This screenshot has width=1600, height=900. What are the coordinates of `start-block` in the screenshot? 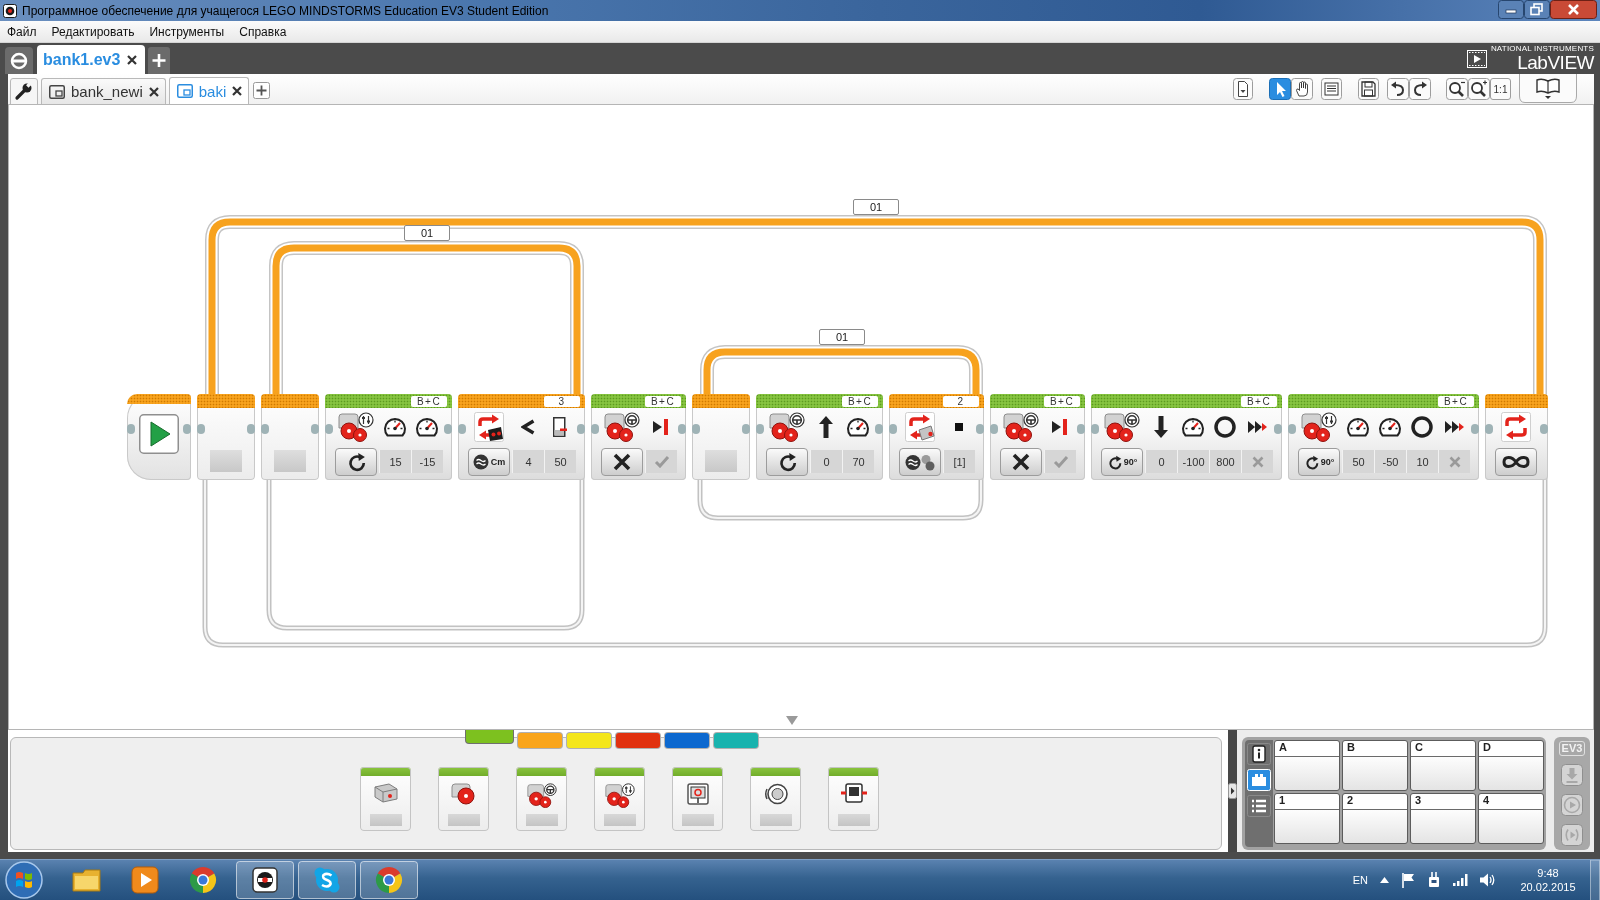 It's located at (159, 437).